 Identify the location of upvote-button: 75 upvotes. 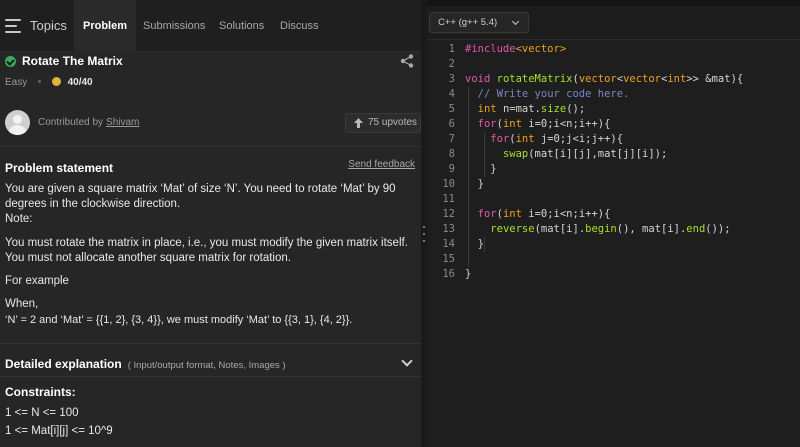
(383, 123).